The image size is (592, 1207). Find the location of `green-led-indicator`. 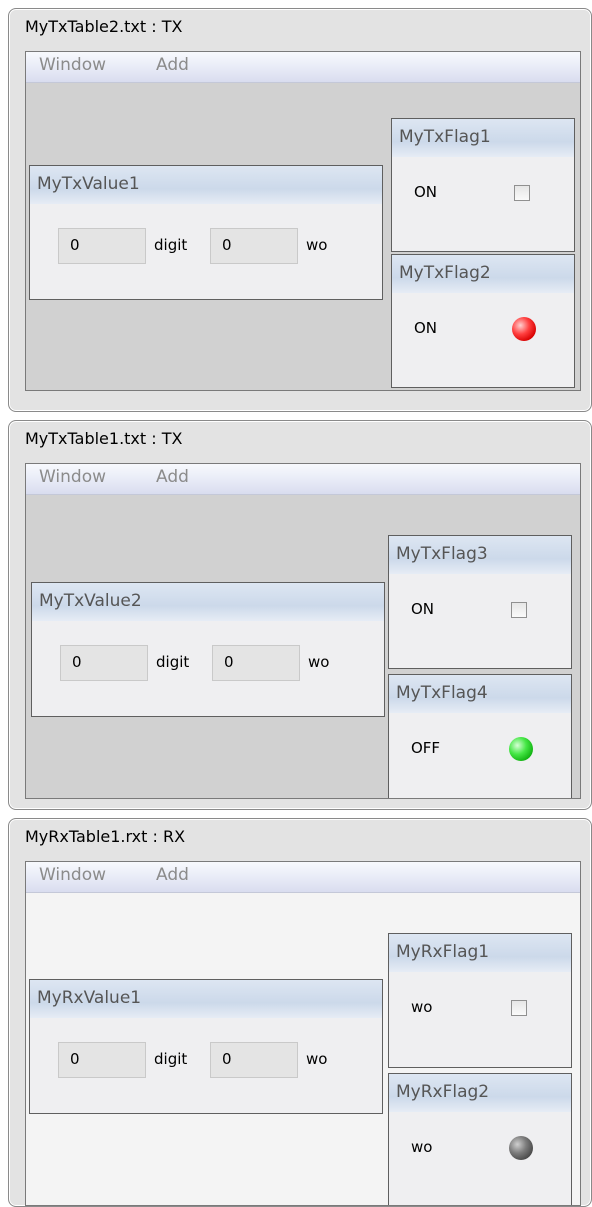

green-led-indicator is located at coordinates (521, 749).